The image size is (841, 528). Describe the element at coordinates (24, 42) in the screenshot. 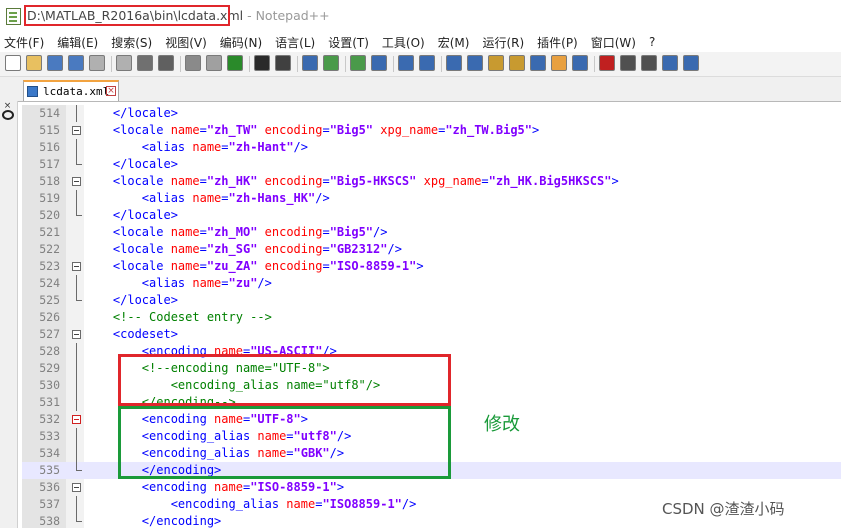

I see `menu-item-0: 文件(F)` at that location.